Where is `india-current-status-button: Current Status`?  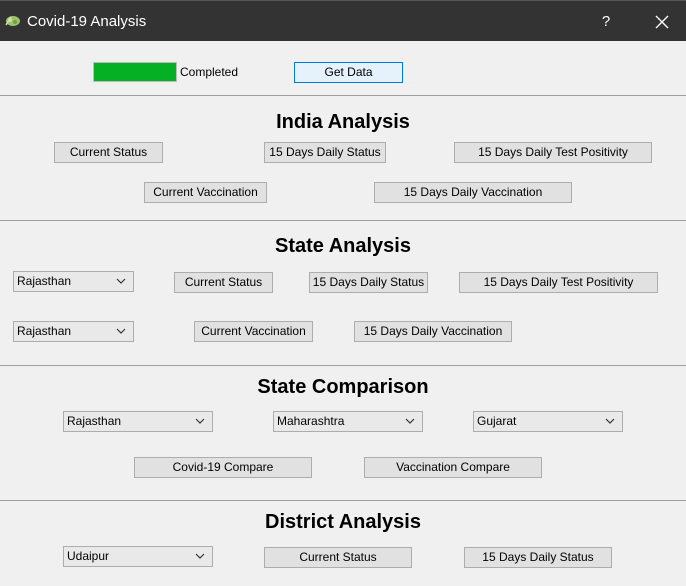
india-current-status-button: Current Status is located at coordinates (108, 152).